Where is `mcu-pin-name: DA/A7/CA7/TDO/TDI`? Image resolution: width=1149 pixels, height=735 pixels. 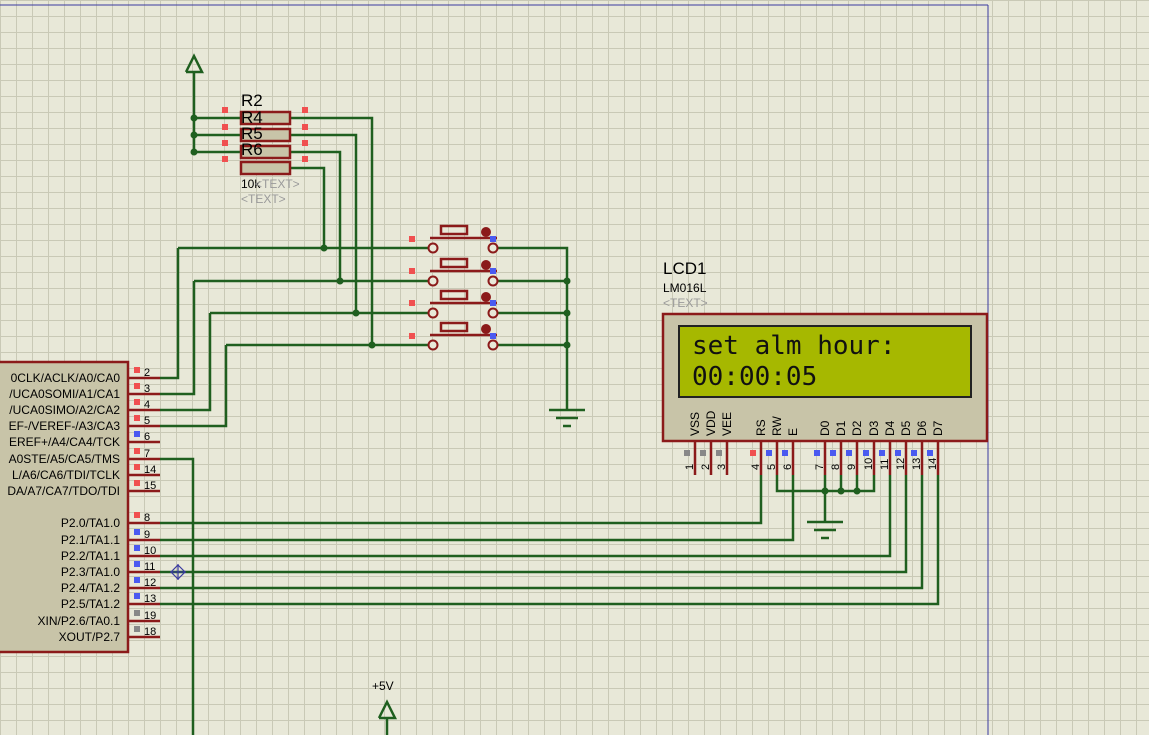 mcu-pin-name: DA/A7/CA7/TDO/TDI is located at coordinates (63, 491).